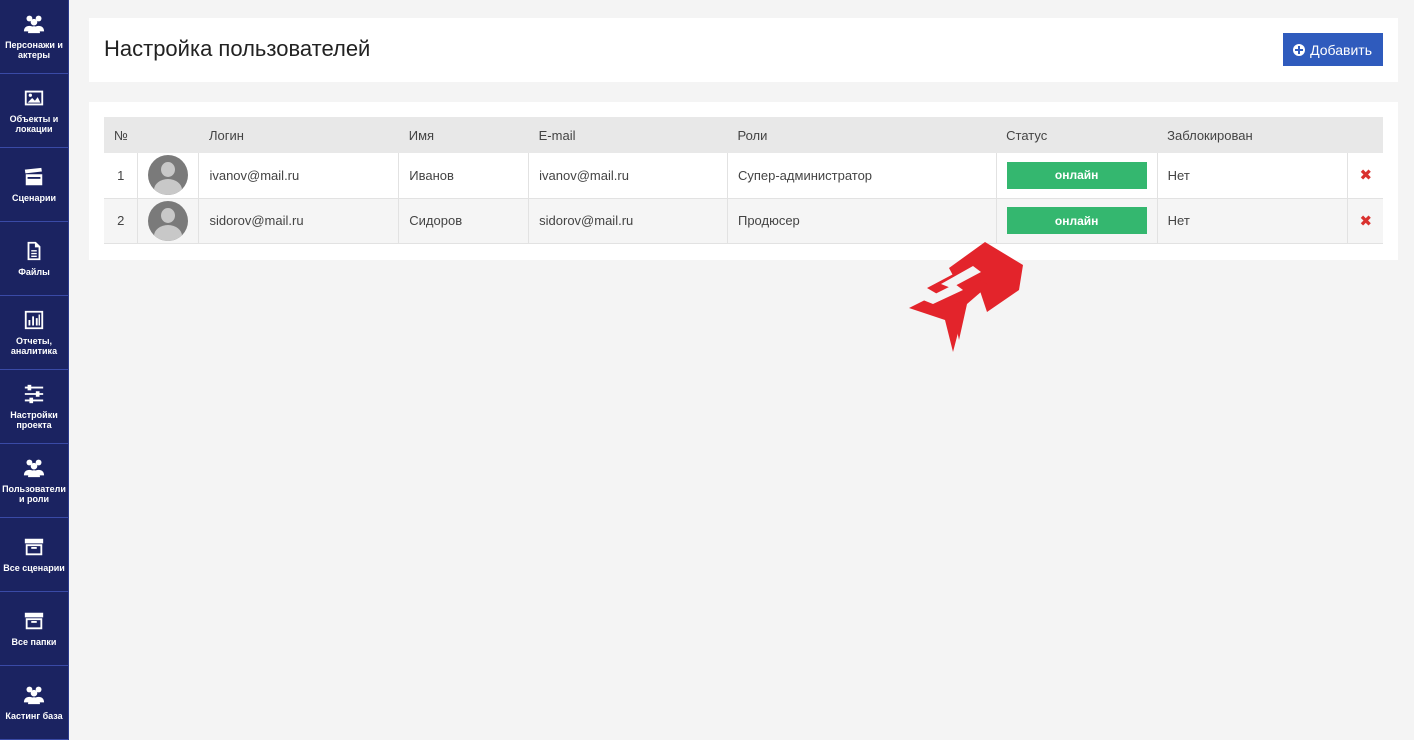  Describe the element at coordinates (628, 175) in the screenshot. I see `email-cell: ivanov@mail.ru` at that location.